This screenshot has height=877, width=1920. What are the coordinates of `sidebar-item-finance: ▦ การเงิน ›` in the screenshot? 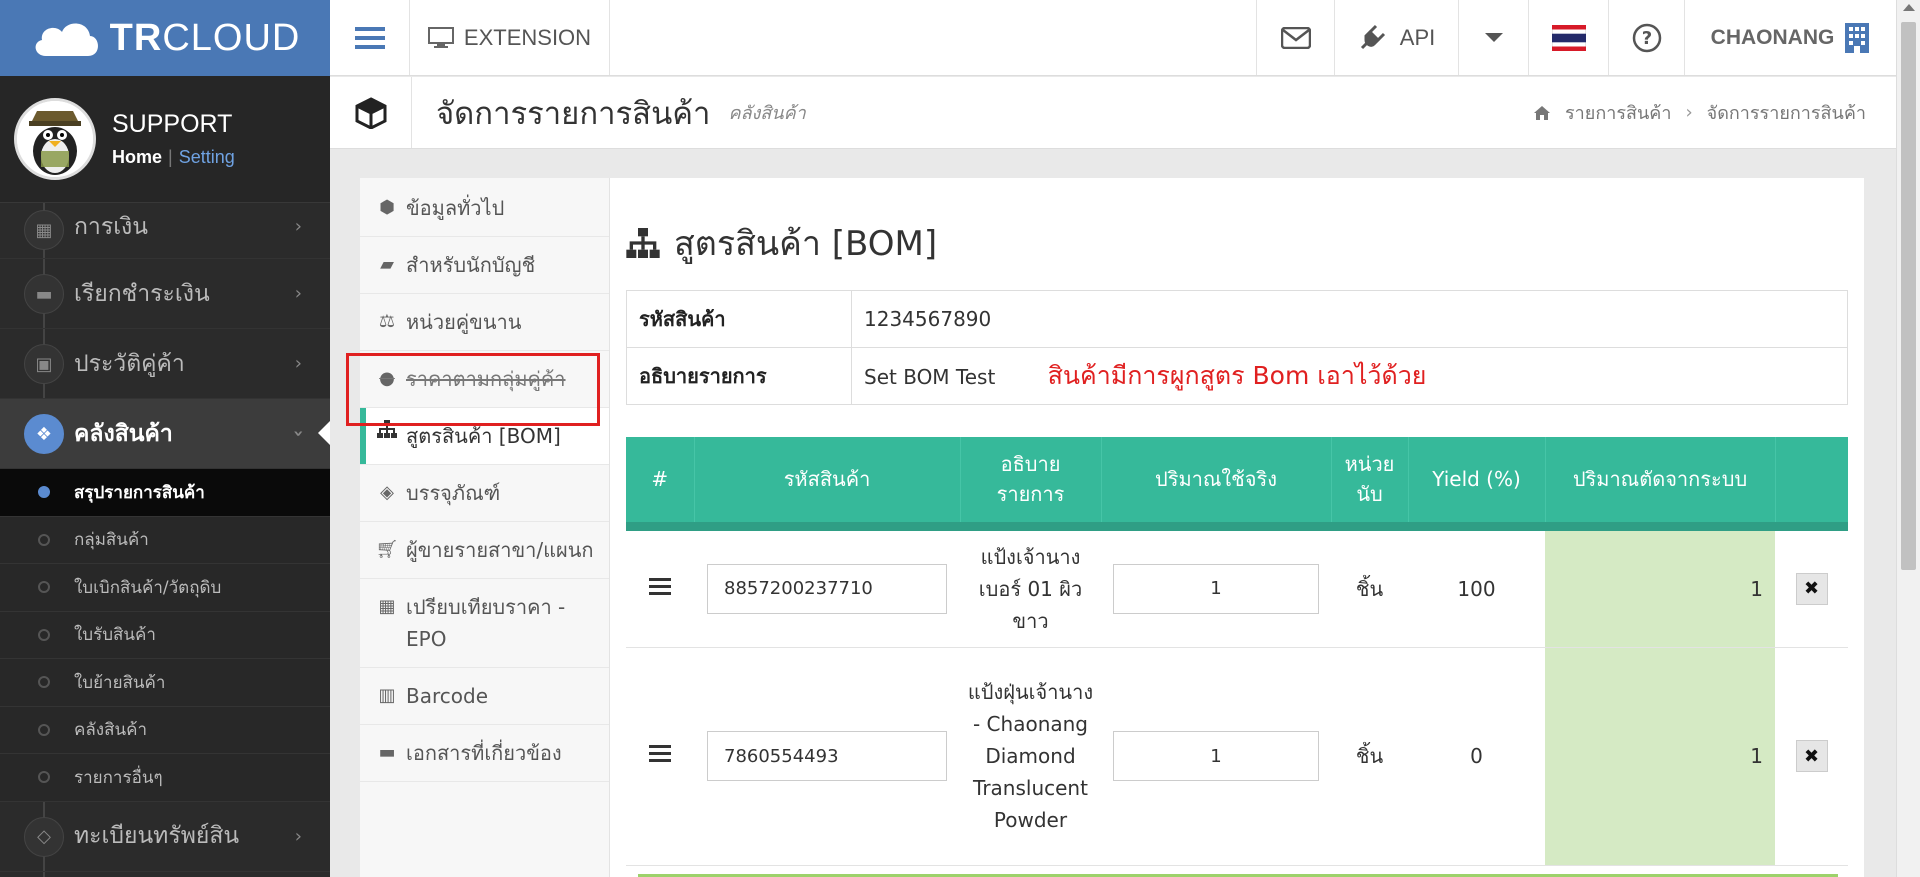 It's located at (165, 227).